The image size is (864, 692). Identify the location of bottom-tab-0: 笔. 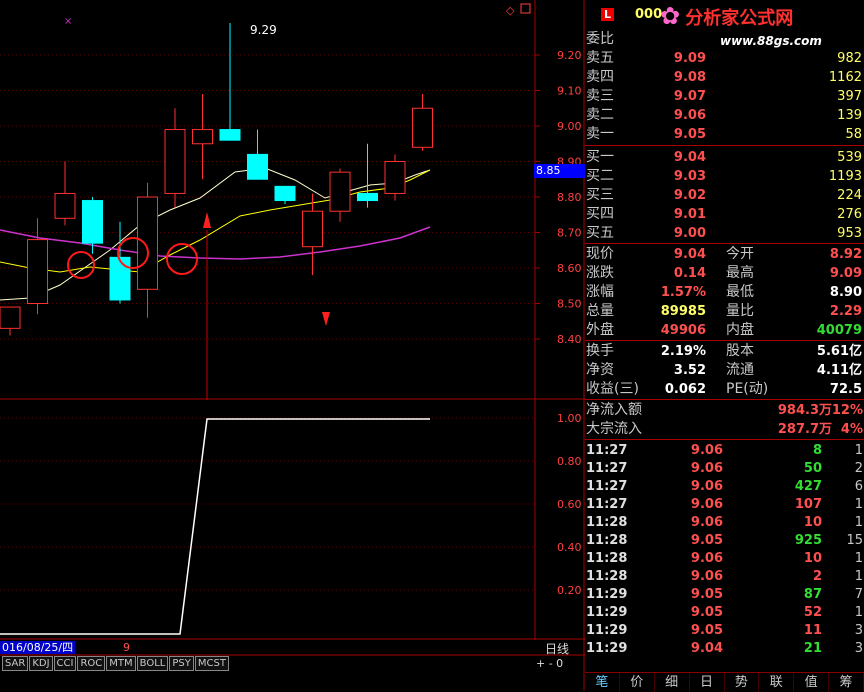
(602, 682).